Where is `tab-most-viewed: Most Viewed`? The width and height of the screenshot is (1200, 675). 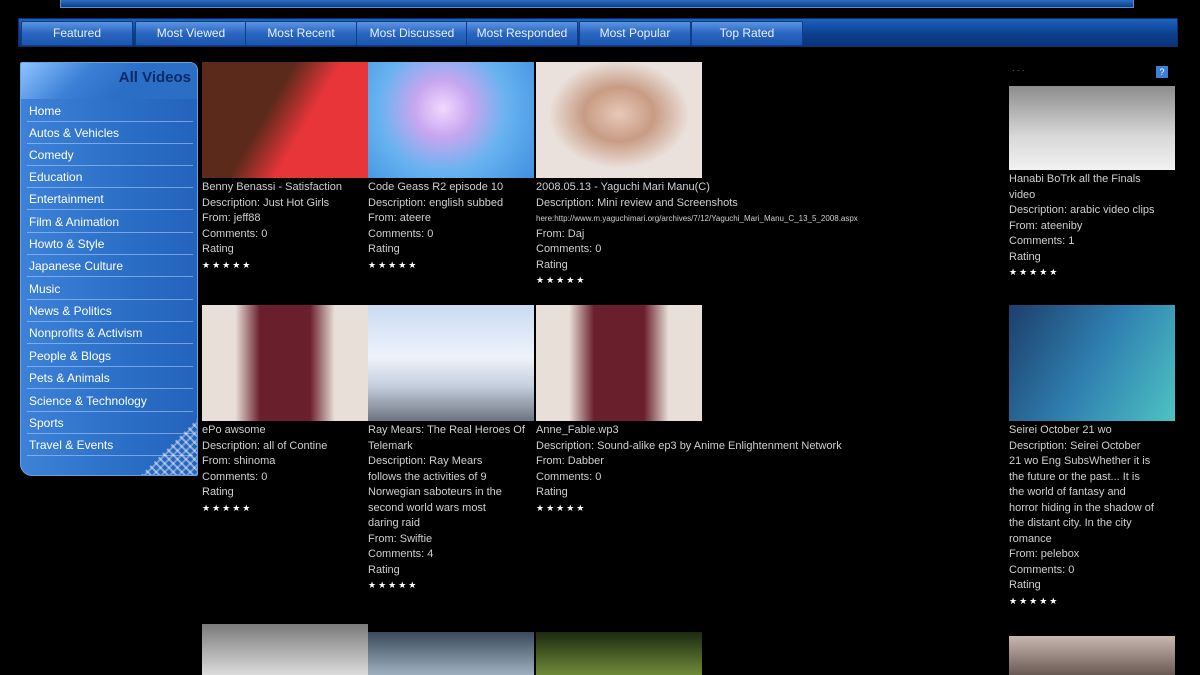 tab-most-viewed: Most Viewed is located at coordinates (191, 33).